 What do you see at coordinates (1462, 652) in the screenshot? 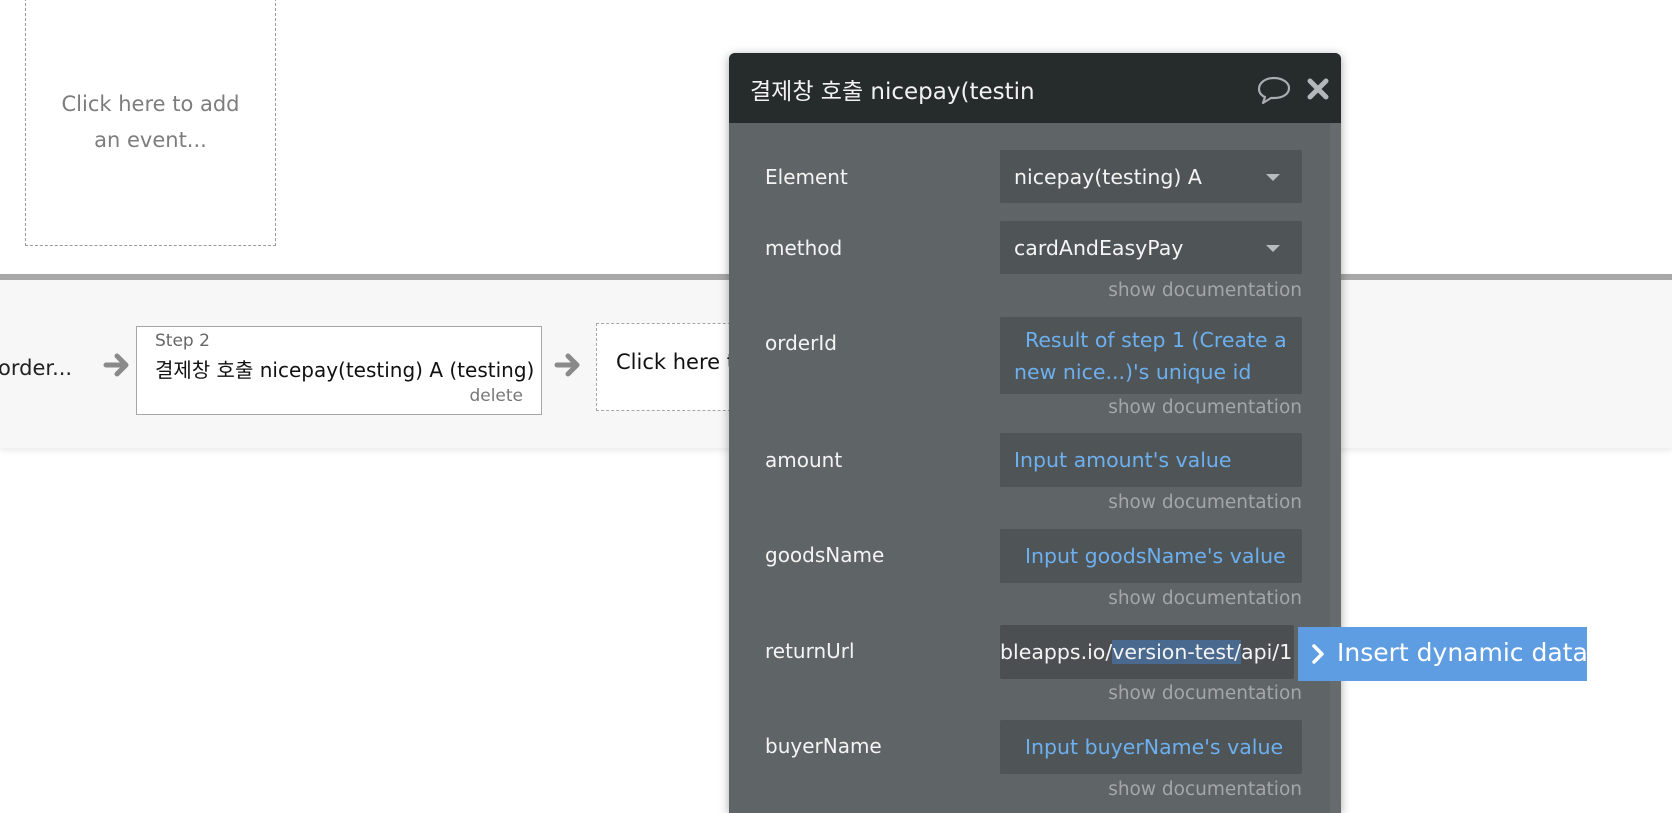
I see `insert-dynamic-data-label: Insert dynamic data` at bounding box center [1462, 652].